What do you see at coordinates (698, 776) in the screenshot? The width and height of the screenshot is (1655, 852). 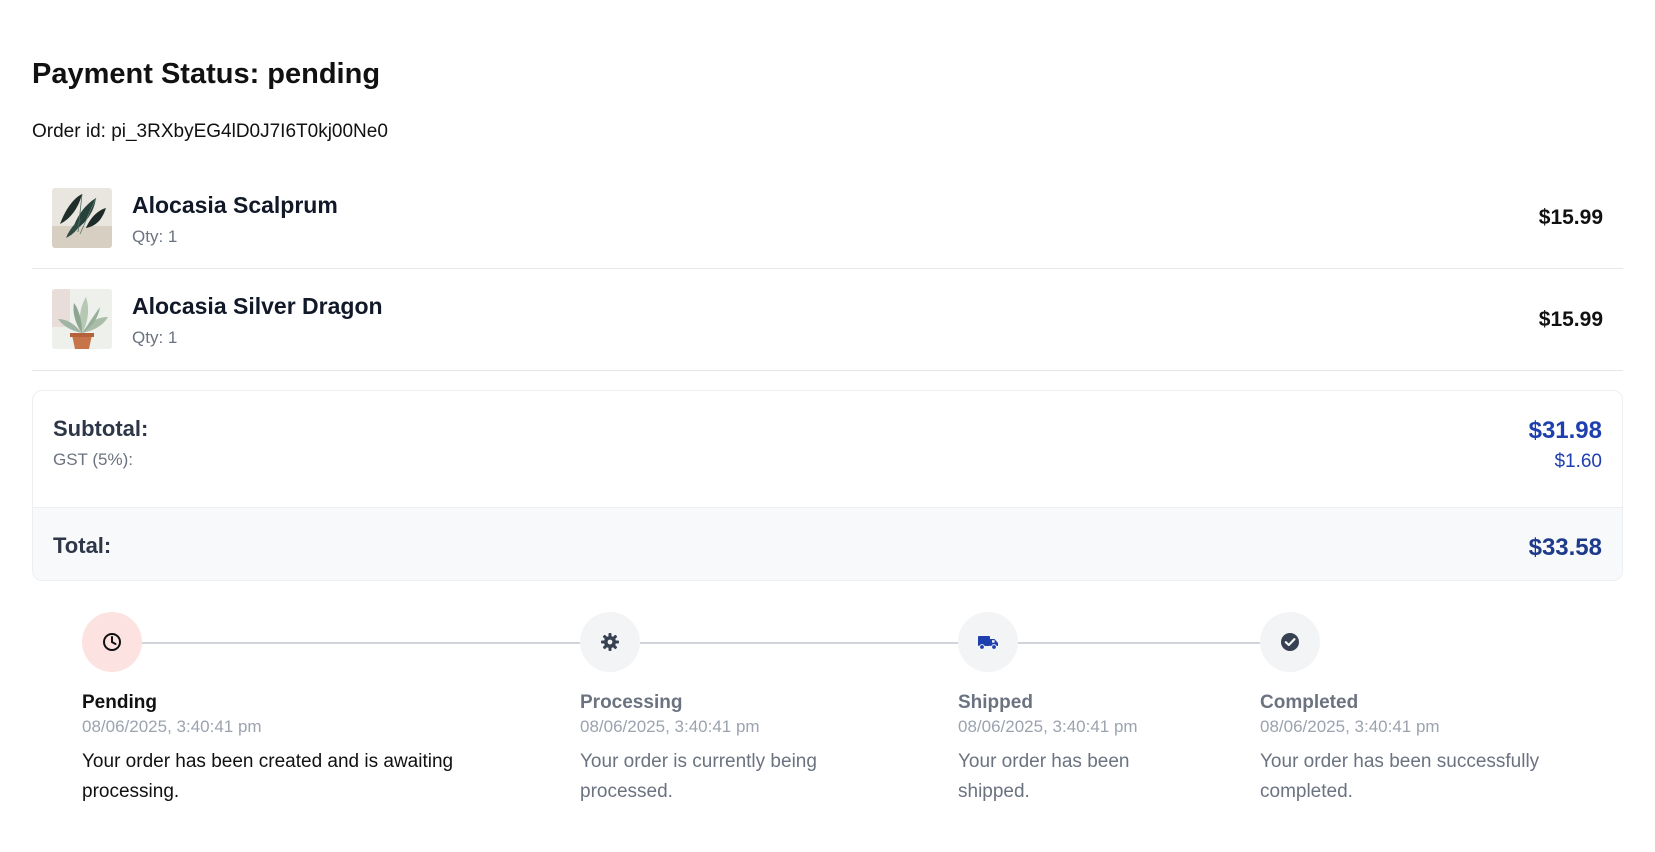 I see `step-description: Your order is currently being processed.` at bounding box center [698, 776].